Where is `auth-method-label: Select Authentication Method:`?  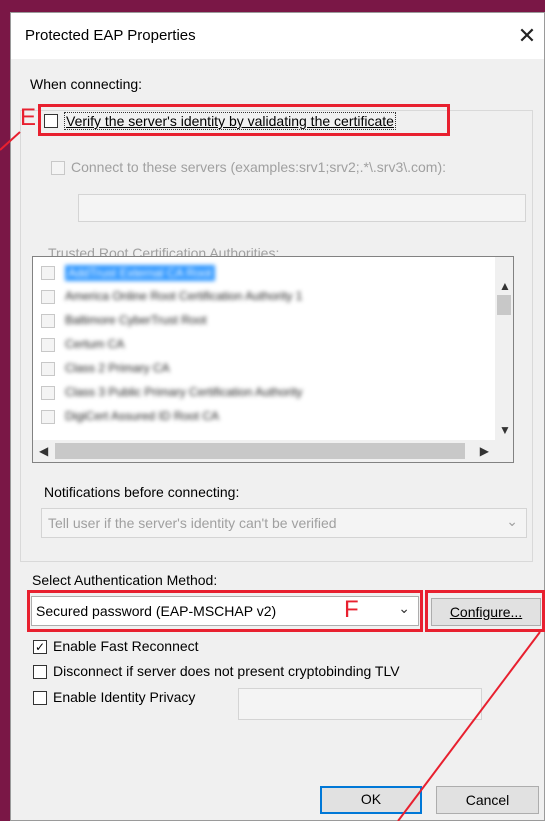 auth-method-label: Select Authentication Method: is located at coordinates (125, 580).